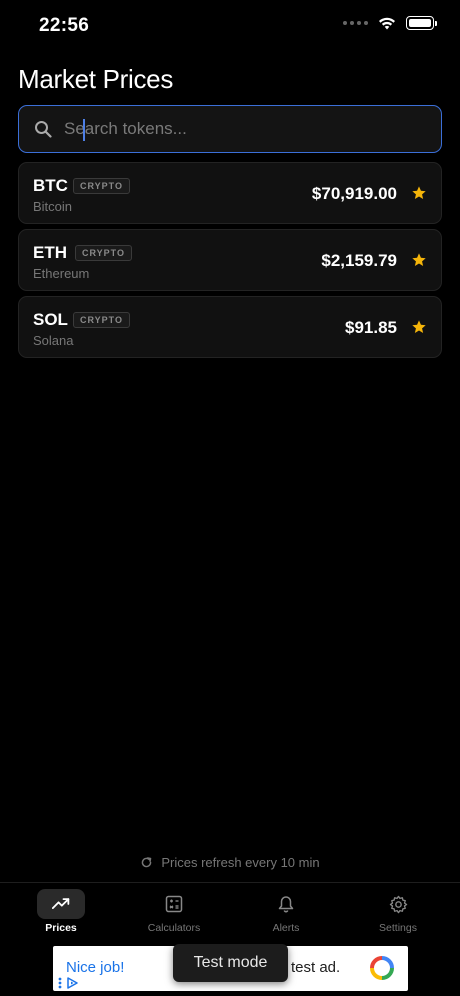 This screenshot has height=996, width=460. Describe the element at coordinates (371, 327) in the screenshot. I see `token-price: $91.85` at that location.